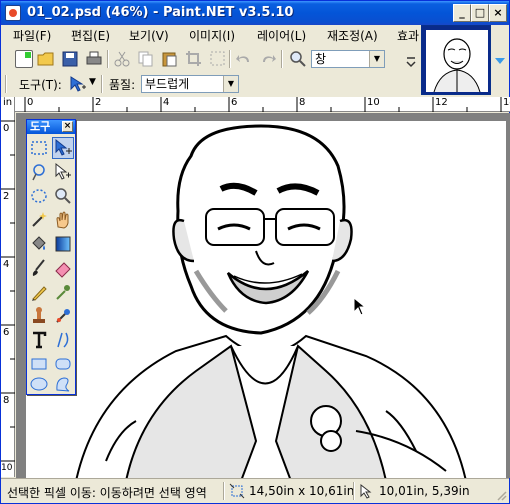 The image size is (510, 504). Describe the element at coordinates (122, 85) in the screenshot. I see `quality-label: 품질:` at that location.